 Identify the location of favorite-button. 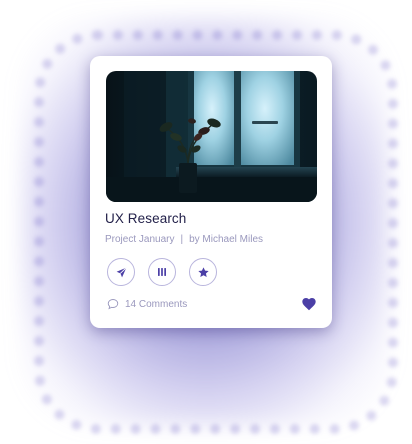
(203, 272).